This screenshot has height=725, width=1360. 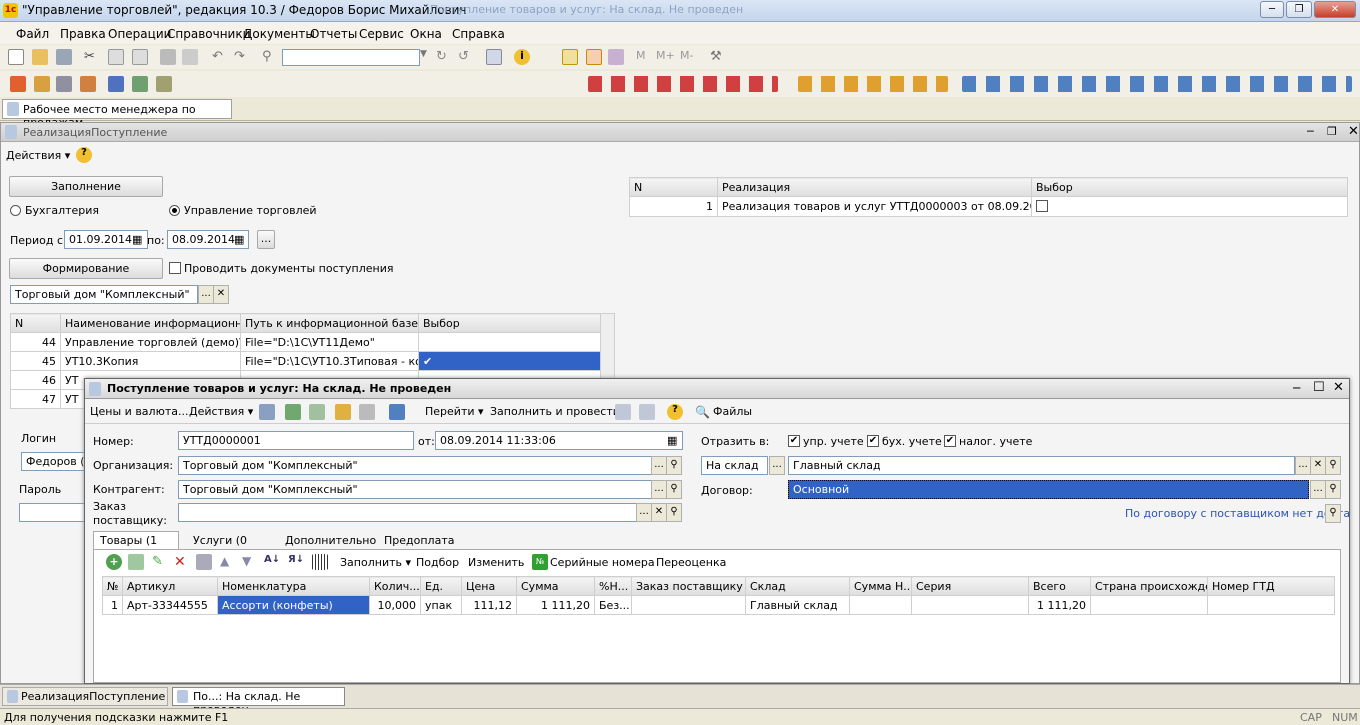 I want to click on end-edit-icon, so click(x=204, y=562).